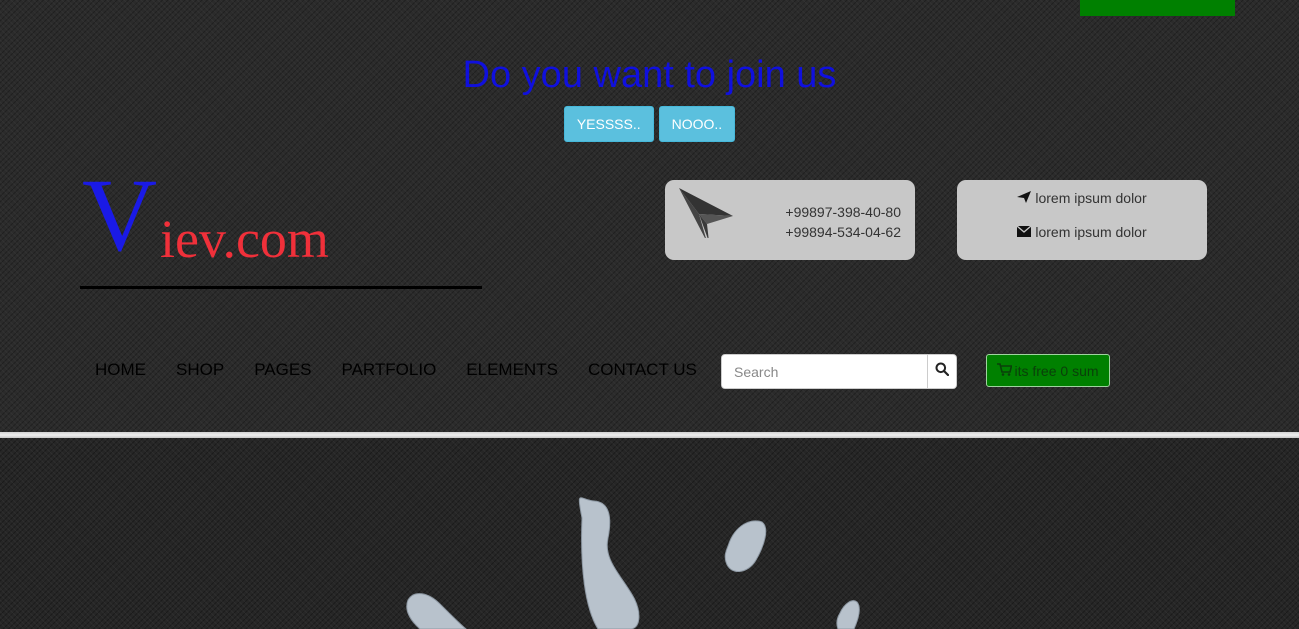  I want to click on top-green-bar, so click(1157, 8).